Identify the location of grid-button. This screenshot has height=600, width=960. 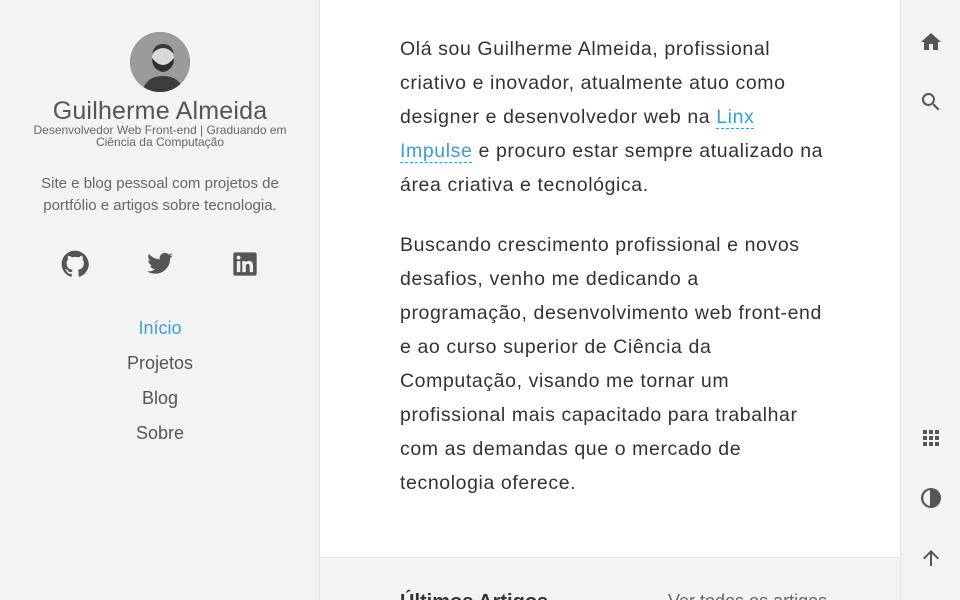
(931, 438).